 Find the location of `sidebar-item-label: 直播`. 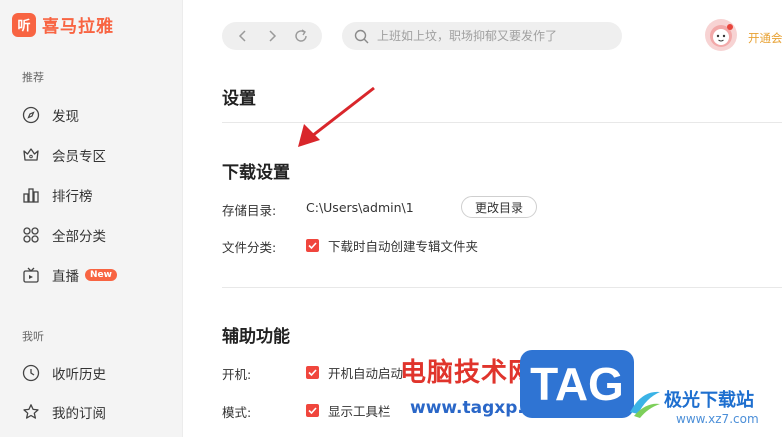

sidebar-item-label: 直播 is located at coordinates (65, 277).